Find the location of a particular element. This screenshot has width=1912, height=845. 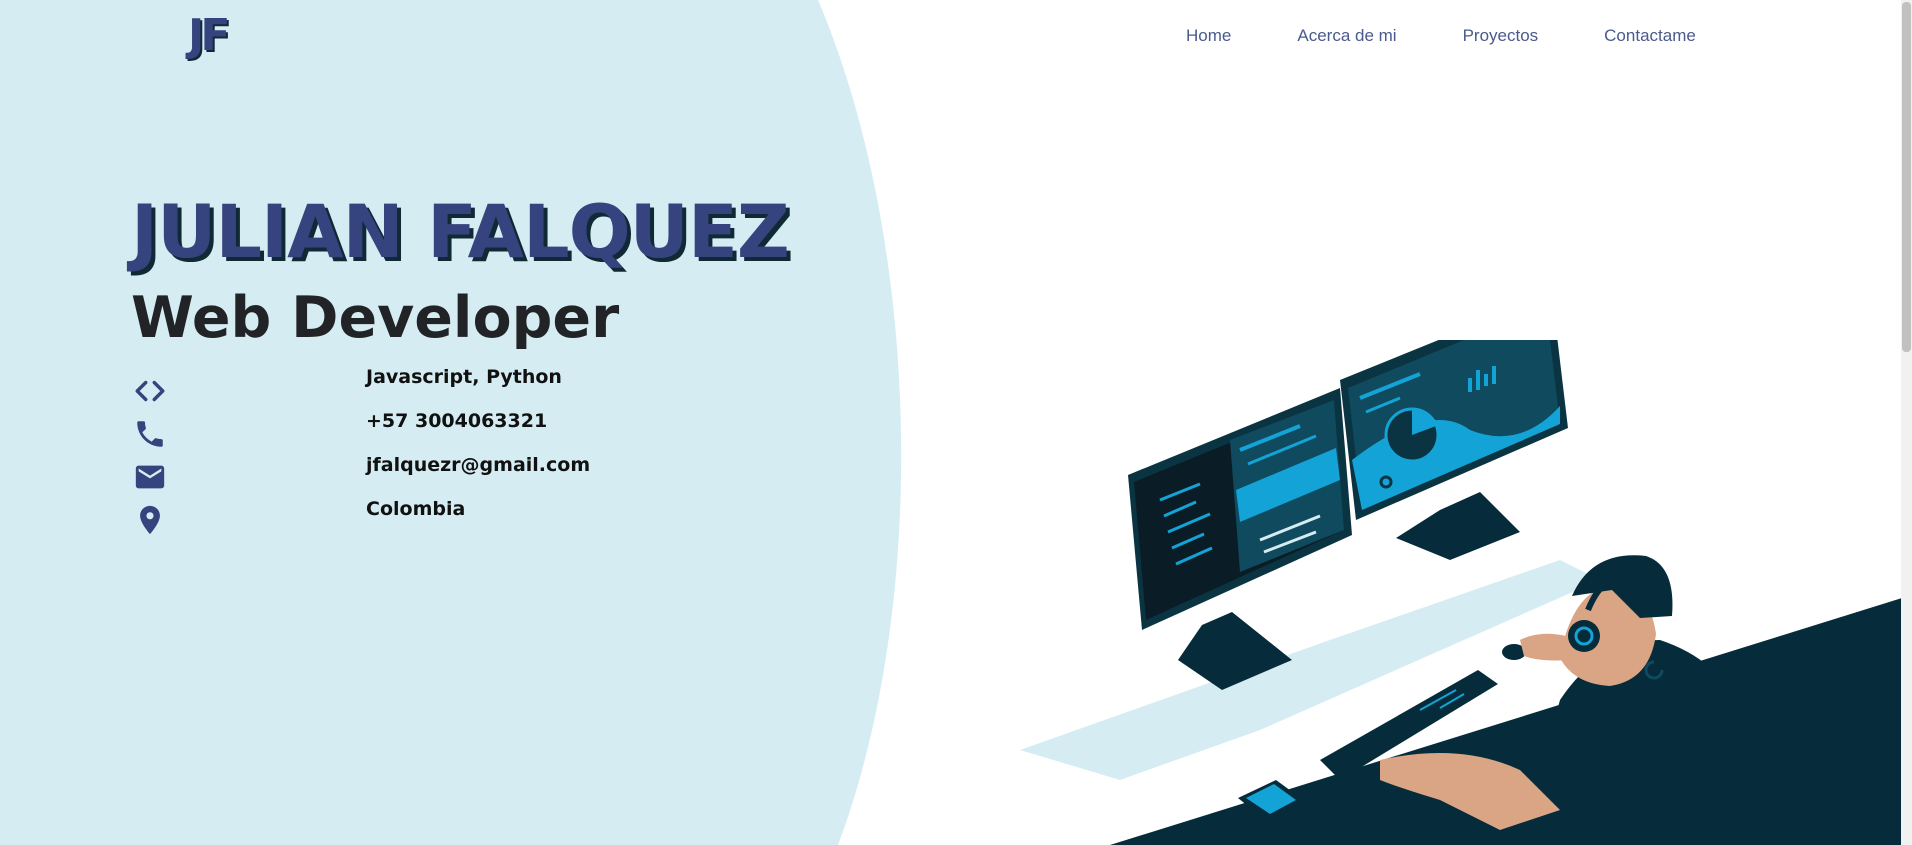

info-skills: Javascript, Python is located at coordinates (464, 377).